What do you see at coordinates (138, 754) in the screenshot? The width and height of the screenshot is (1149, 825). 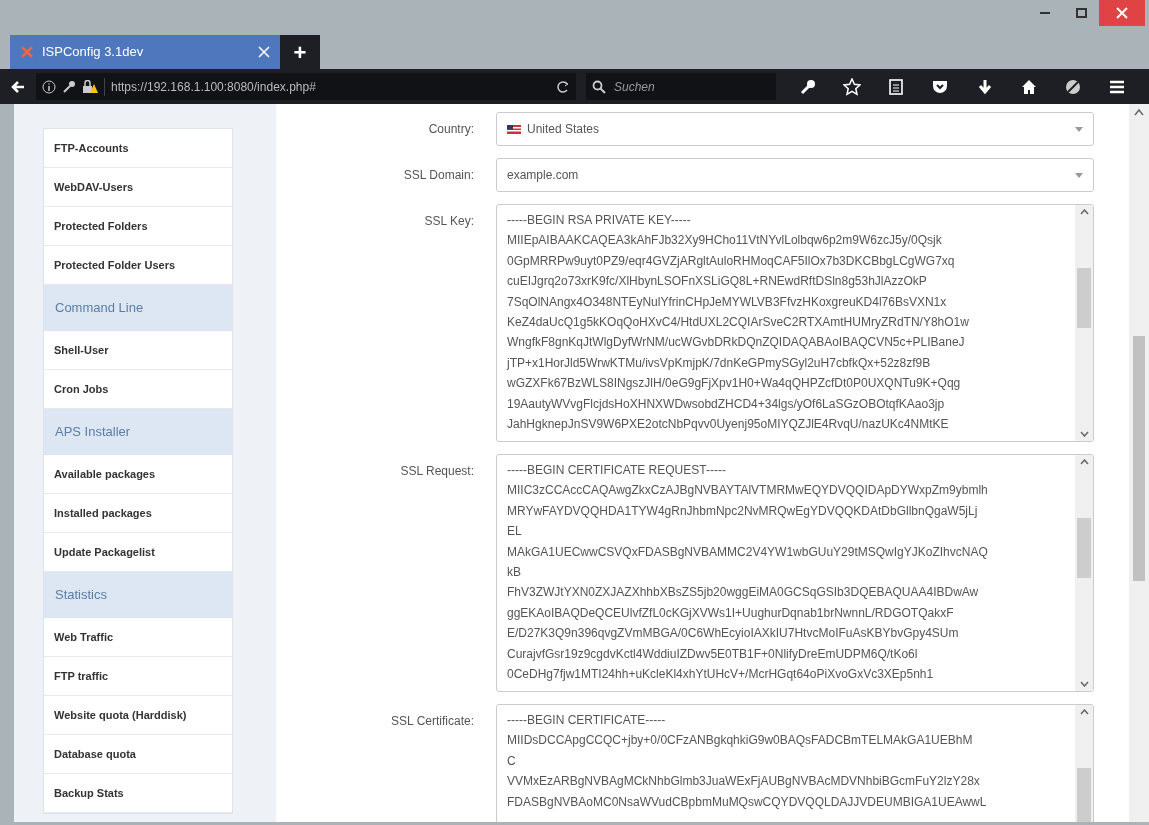 I see `sidebar-item: Database quota` at bounding box center [138, 754].